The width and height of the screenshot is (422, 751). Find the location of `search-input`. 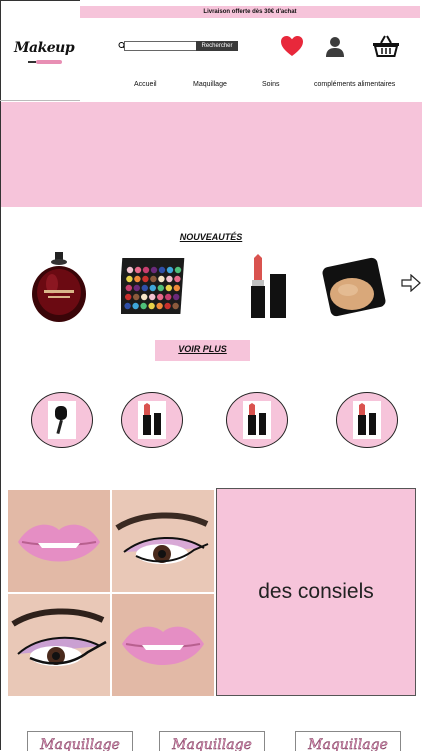

search-input is located at coordinates (162, 46).